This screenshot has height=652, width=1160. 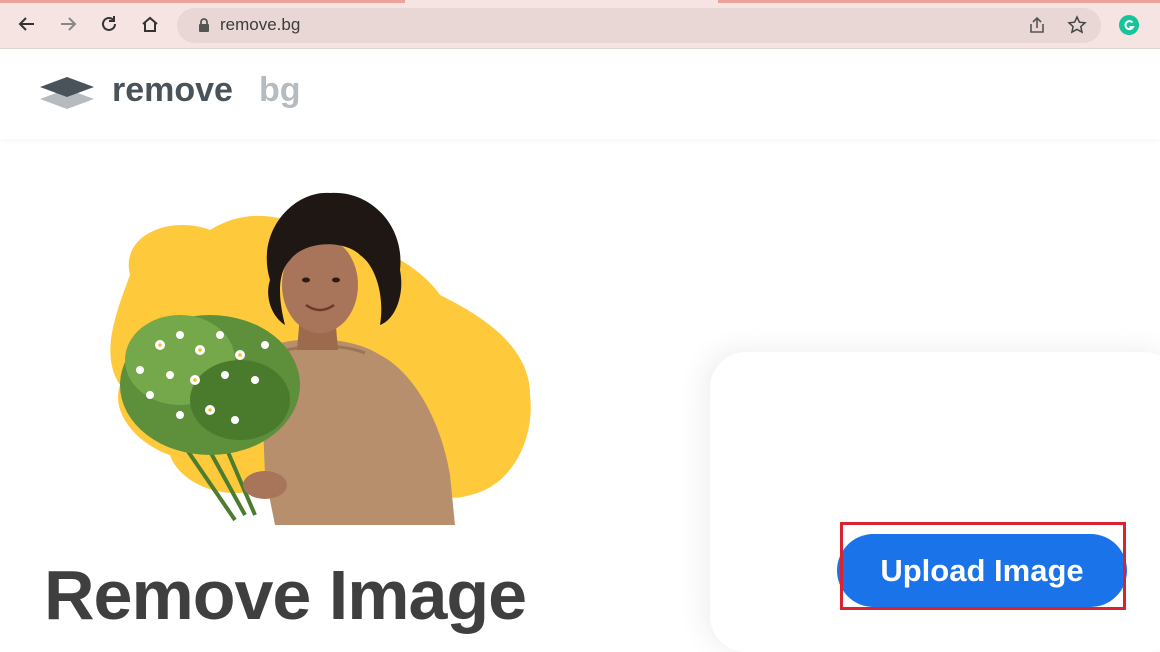 I want to click on forward-icon, so click(x=68, y=24).